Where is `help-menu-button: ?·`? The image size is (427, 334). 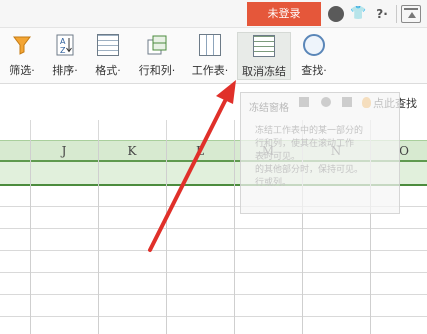 help-menu-button: ?· is located at coordinates (382, 14).